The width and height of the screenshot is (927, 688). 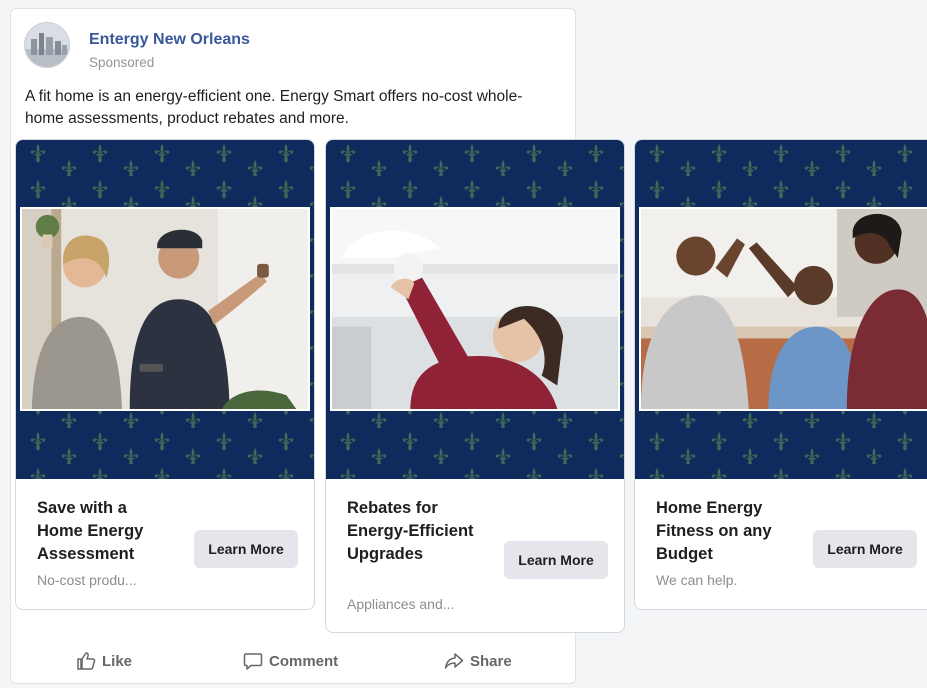 I want to click on city-skyline-icon, so click(x=47, y=45).